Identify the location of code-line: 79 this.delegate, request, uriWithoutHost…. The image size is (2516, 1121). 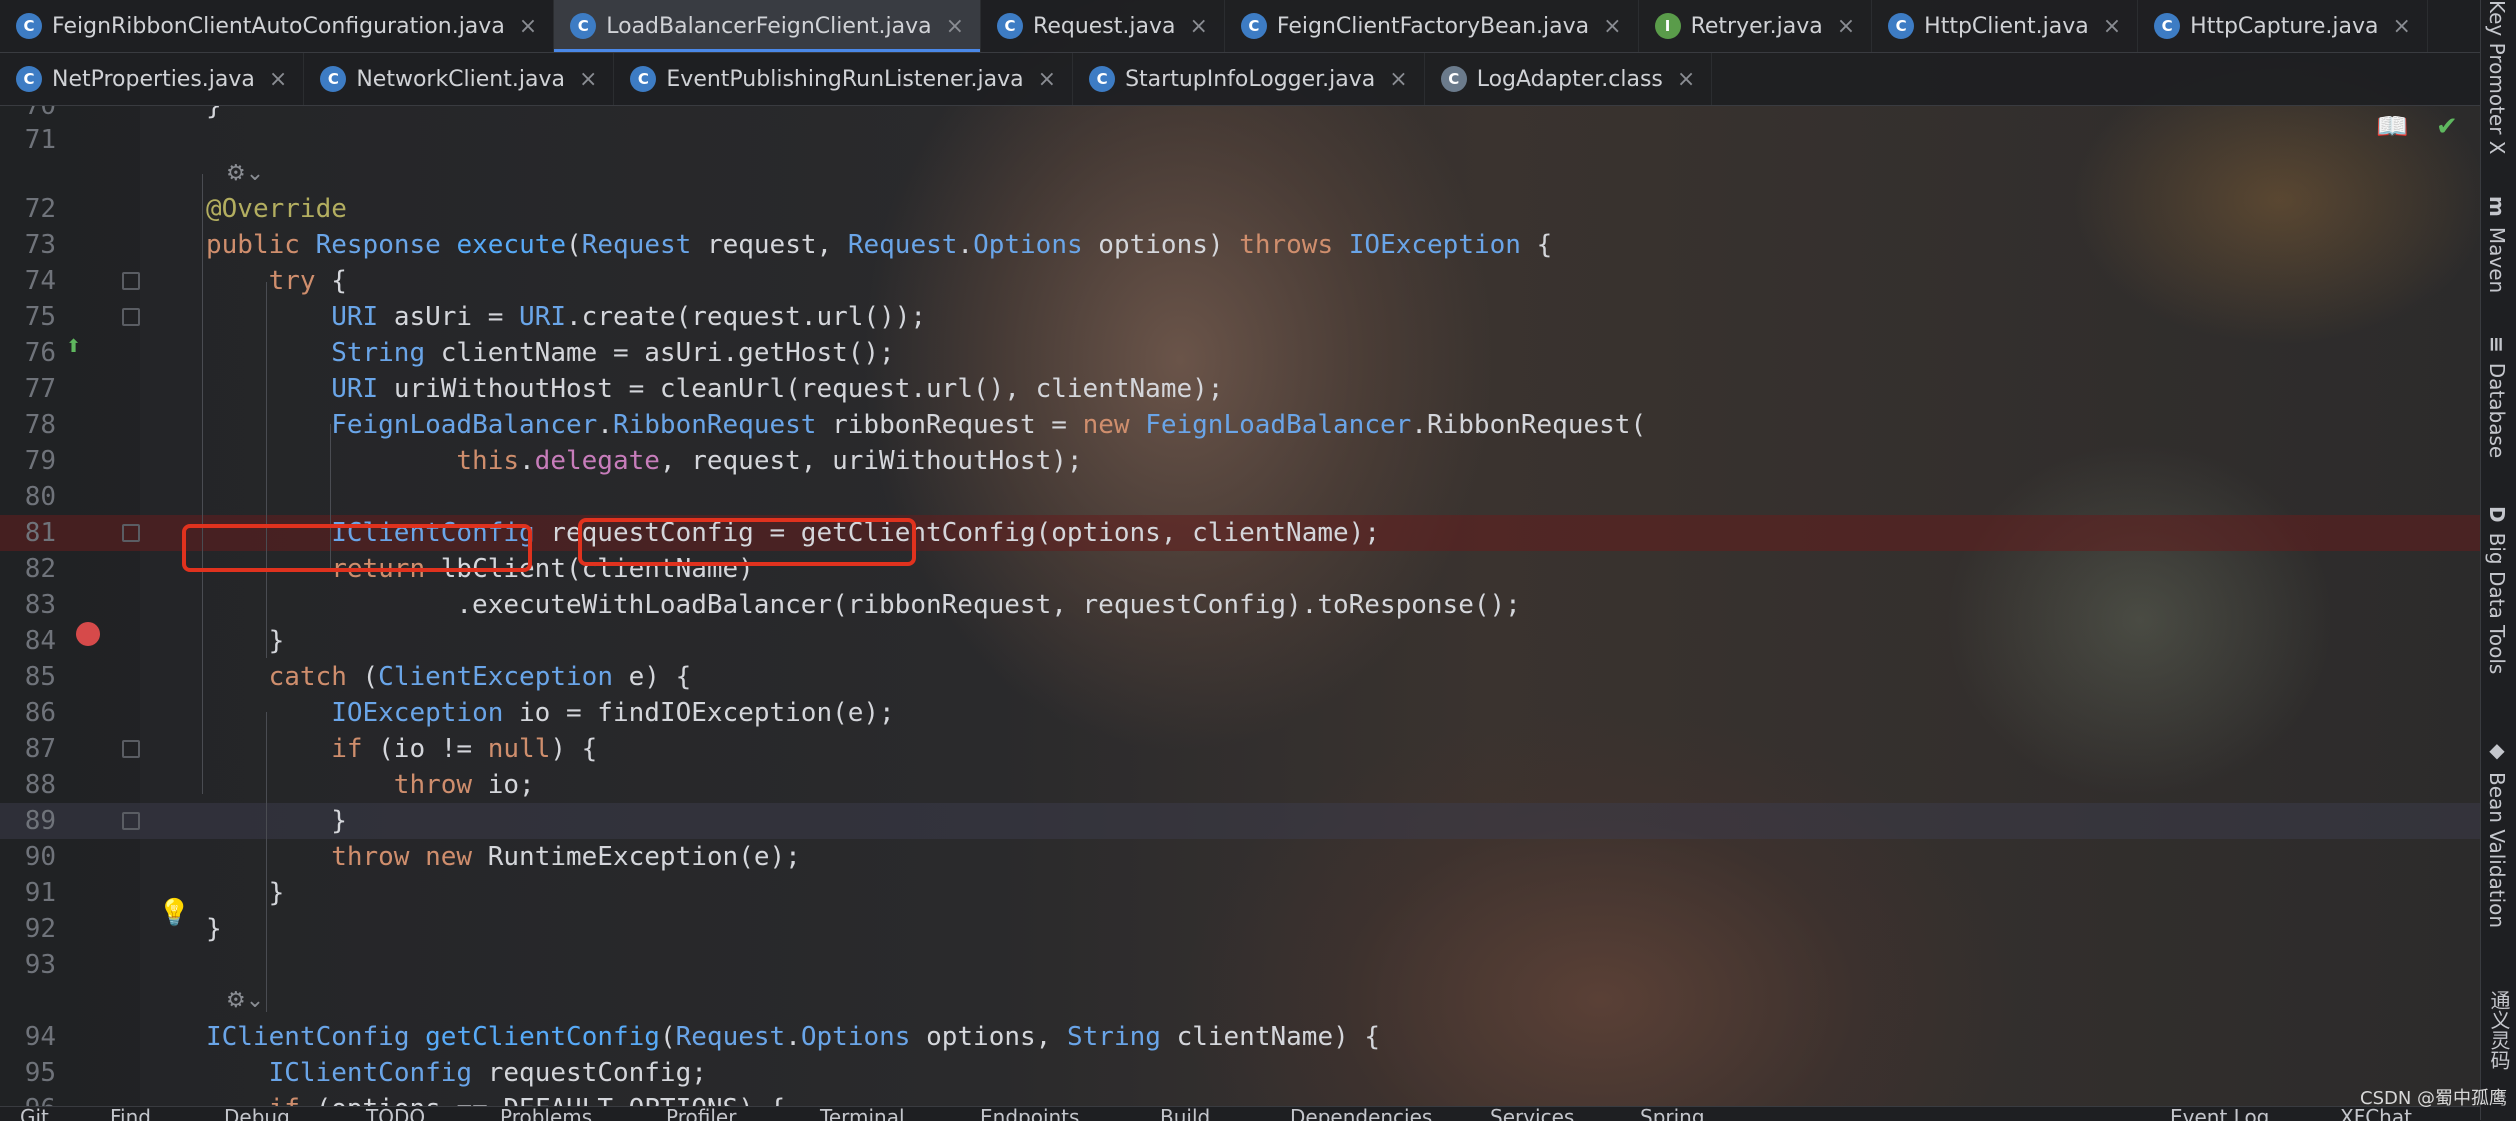
(1240, 461).